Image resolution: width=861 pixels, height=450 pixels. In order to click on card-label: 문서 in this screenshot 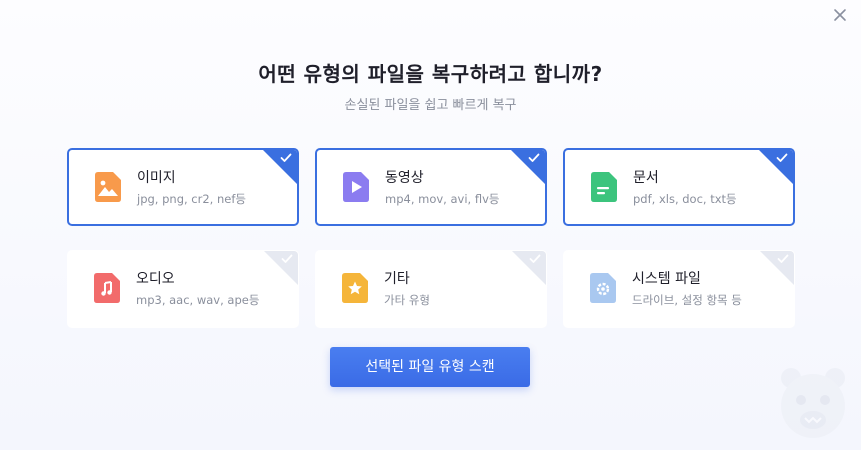, I will do `click(646, 178)`.